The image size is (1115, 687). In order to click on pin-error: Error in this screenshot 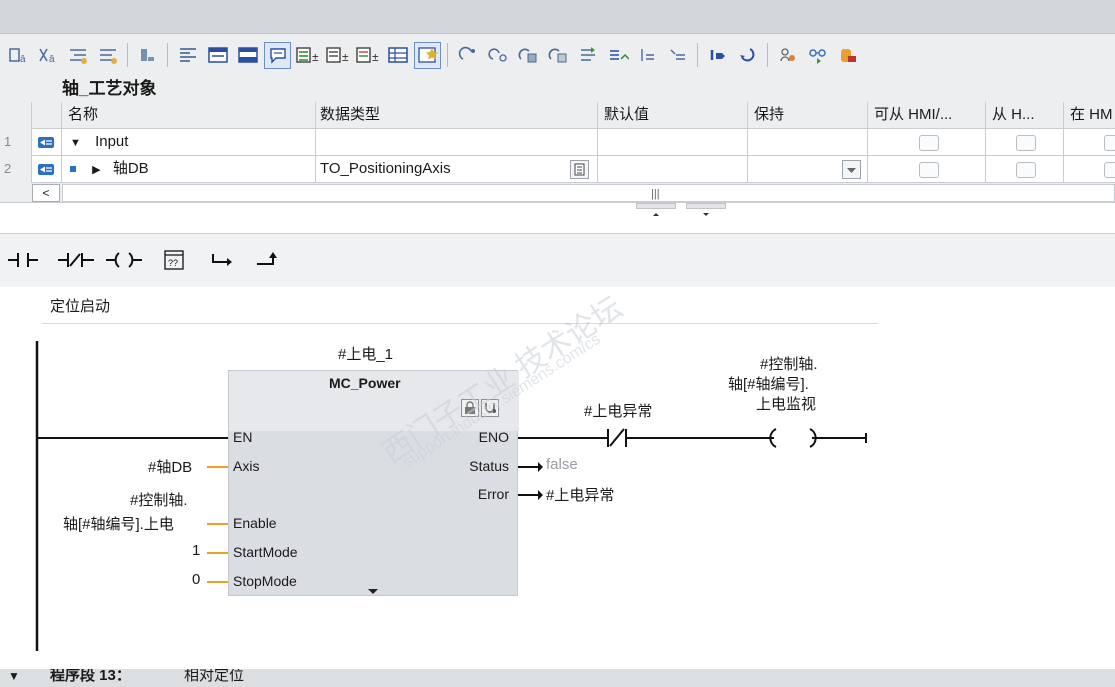, I will do `click(493, 494)`.